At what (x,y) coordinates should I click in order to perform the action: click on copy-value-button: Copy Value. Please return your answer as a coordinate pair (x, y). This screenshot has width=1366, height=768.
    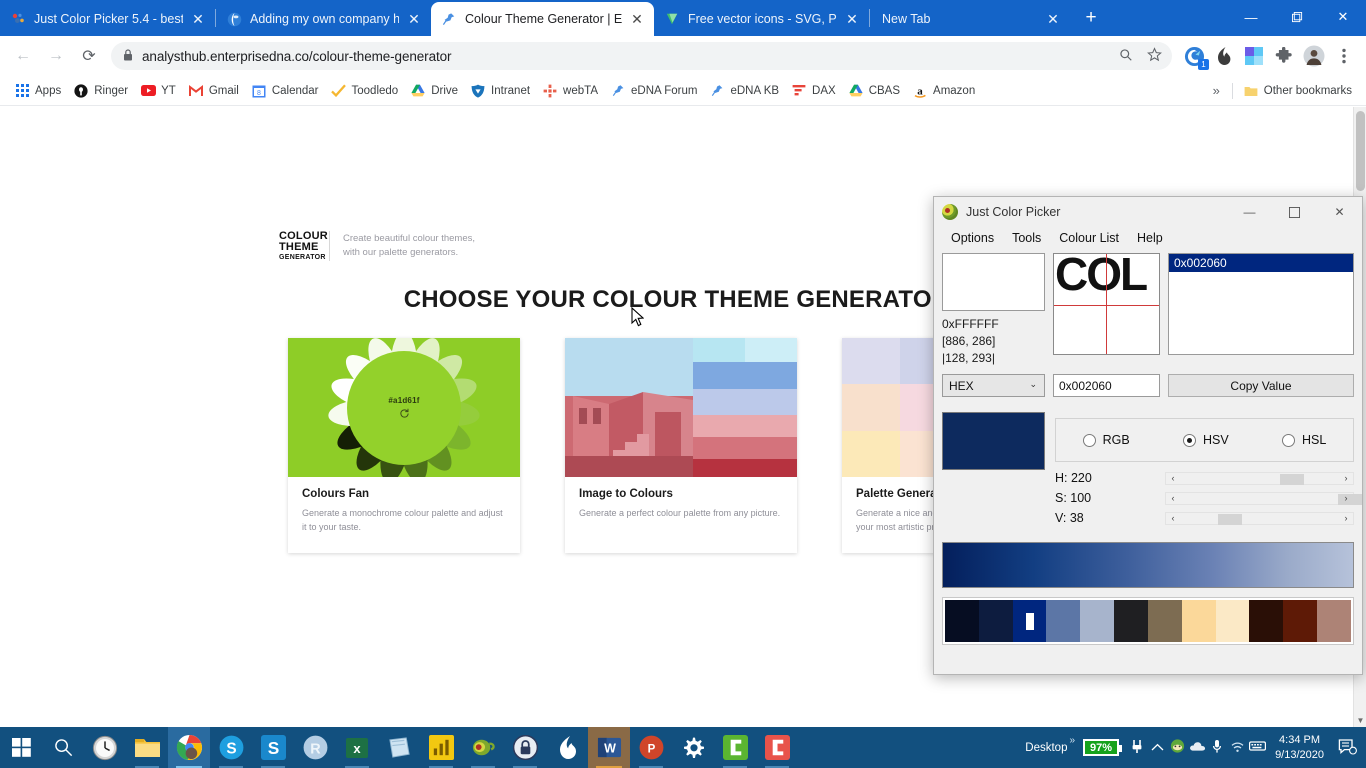
    Looking at the image, I should click on (1261, 386).